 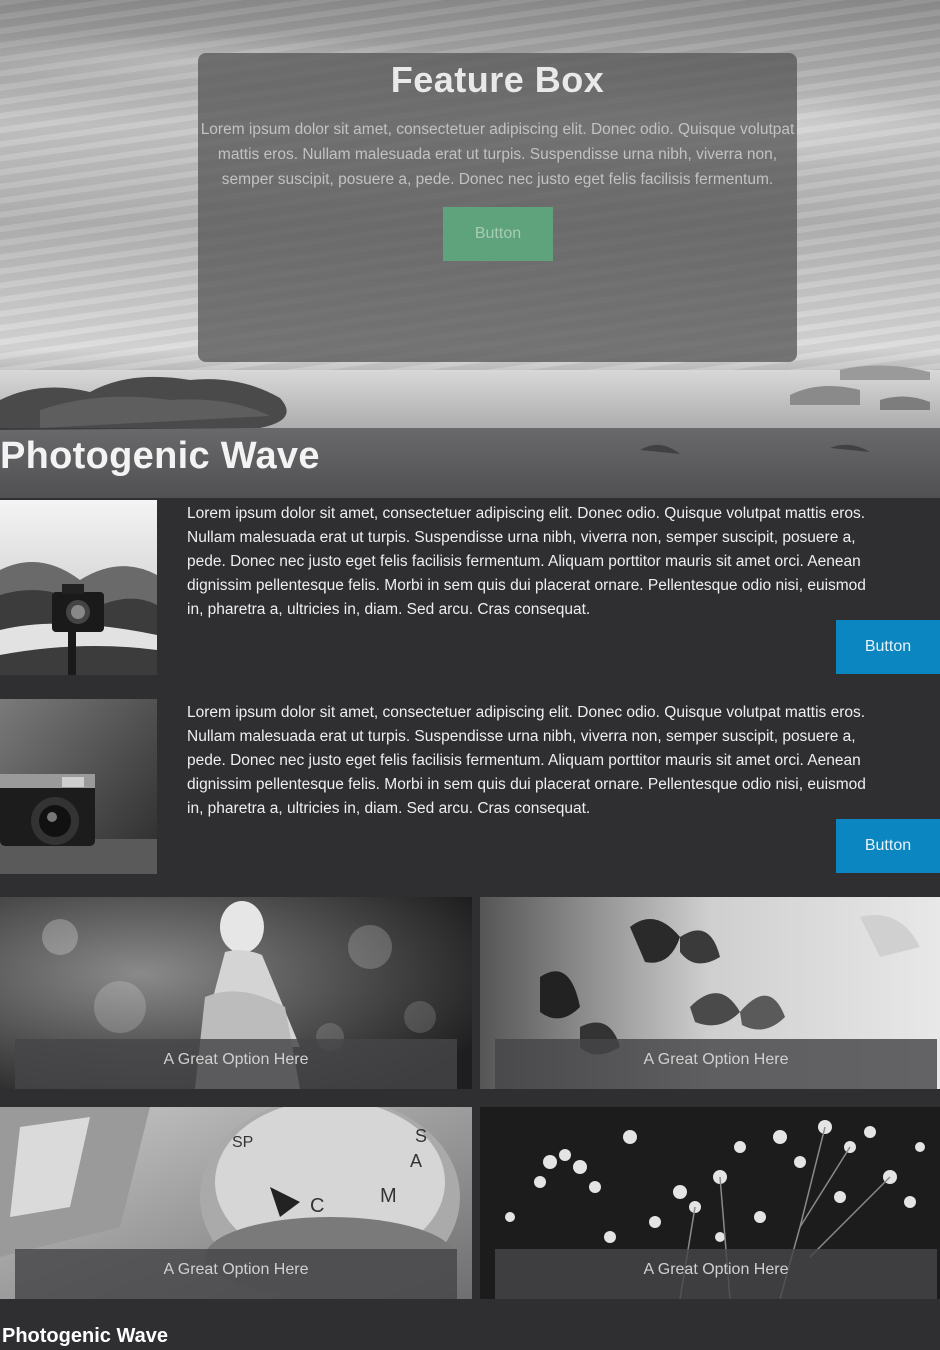 I want to click on camera-on-tripod-image, so click(x=78, y=587).